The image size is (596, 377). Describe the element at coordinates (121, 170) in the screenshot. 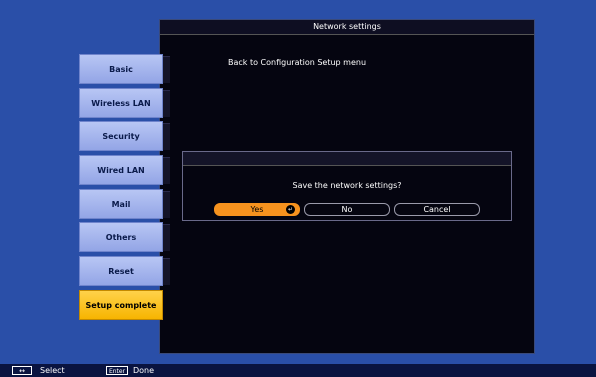

I see `sidebar-item-label: Wired LAN` at that location.